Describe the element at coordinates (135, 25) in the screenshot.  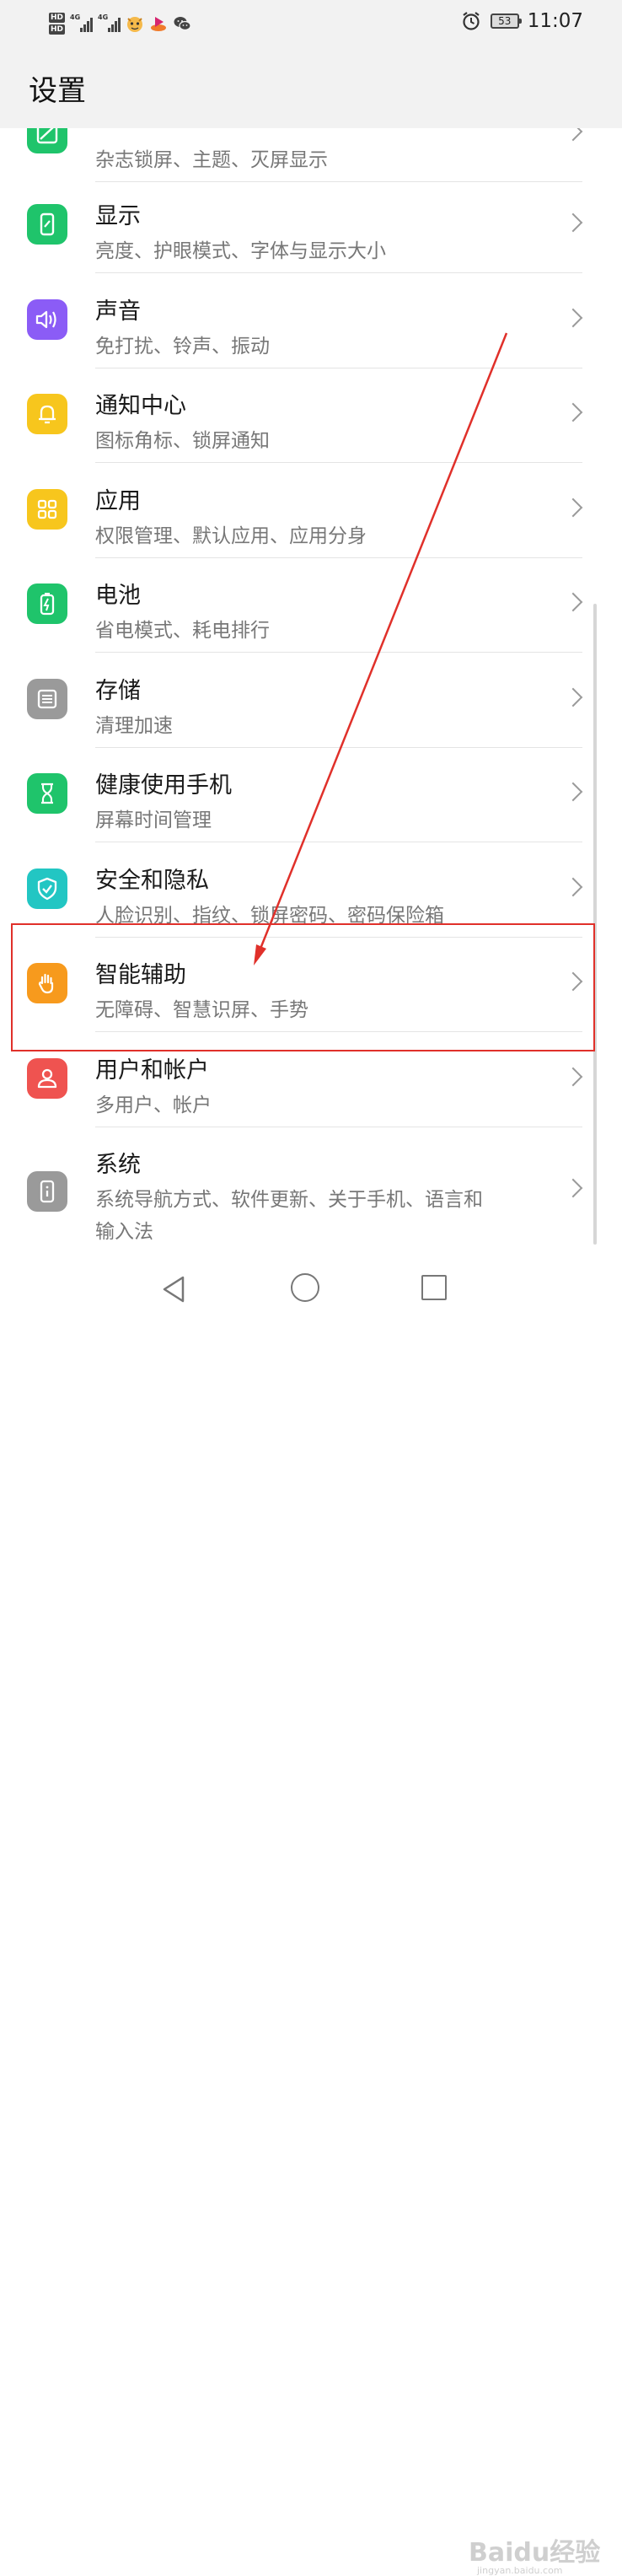
I see `tiger-app-icon` at that location.